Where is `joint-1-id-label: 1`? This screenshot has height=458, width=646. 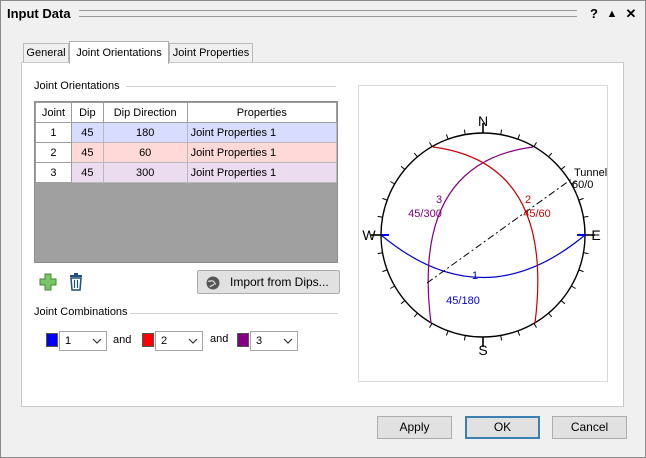 joint-1-id-label: 1 is located at coordinates (475, 276).